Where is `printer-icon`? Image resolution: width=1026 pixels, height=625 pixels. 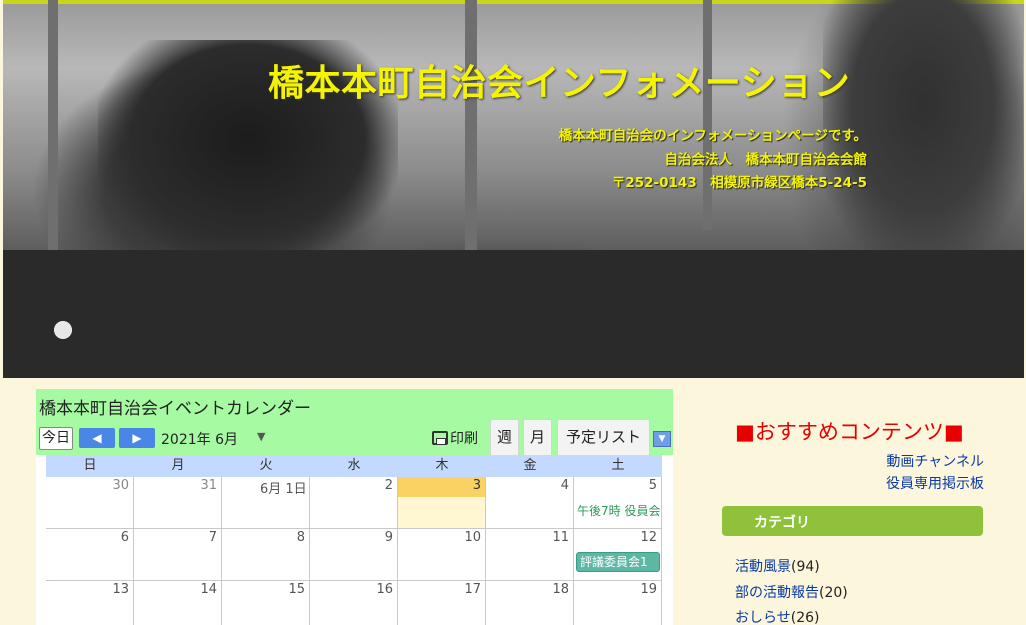
printer-icon is located at coordinates (440, 438).